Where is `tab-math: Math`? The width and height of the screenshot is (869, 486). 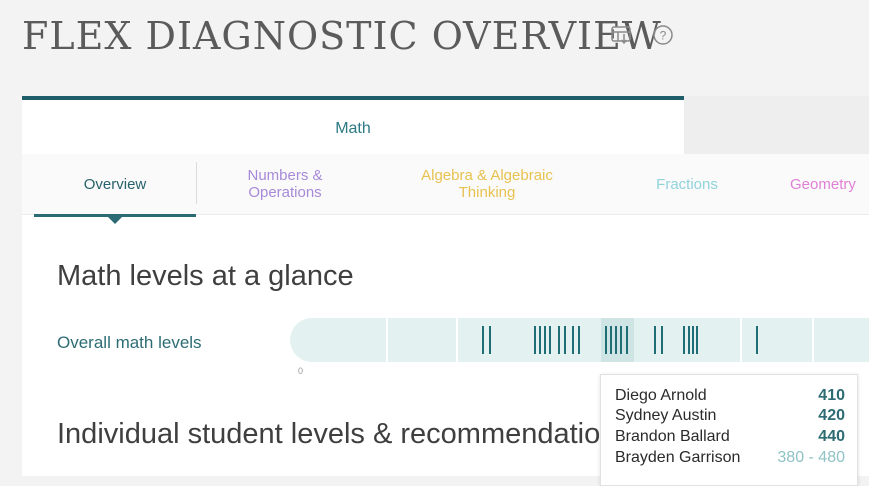 tab-math: Math is located at coordinates (353, 127).